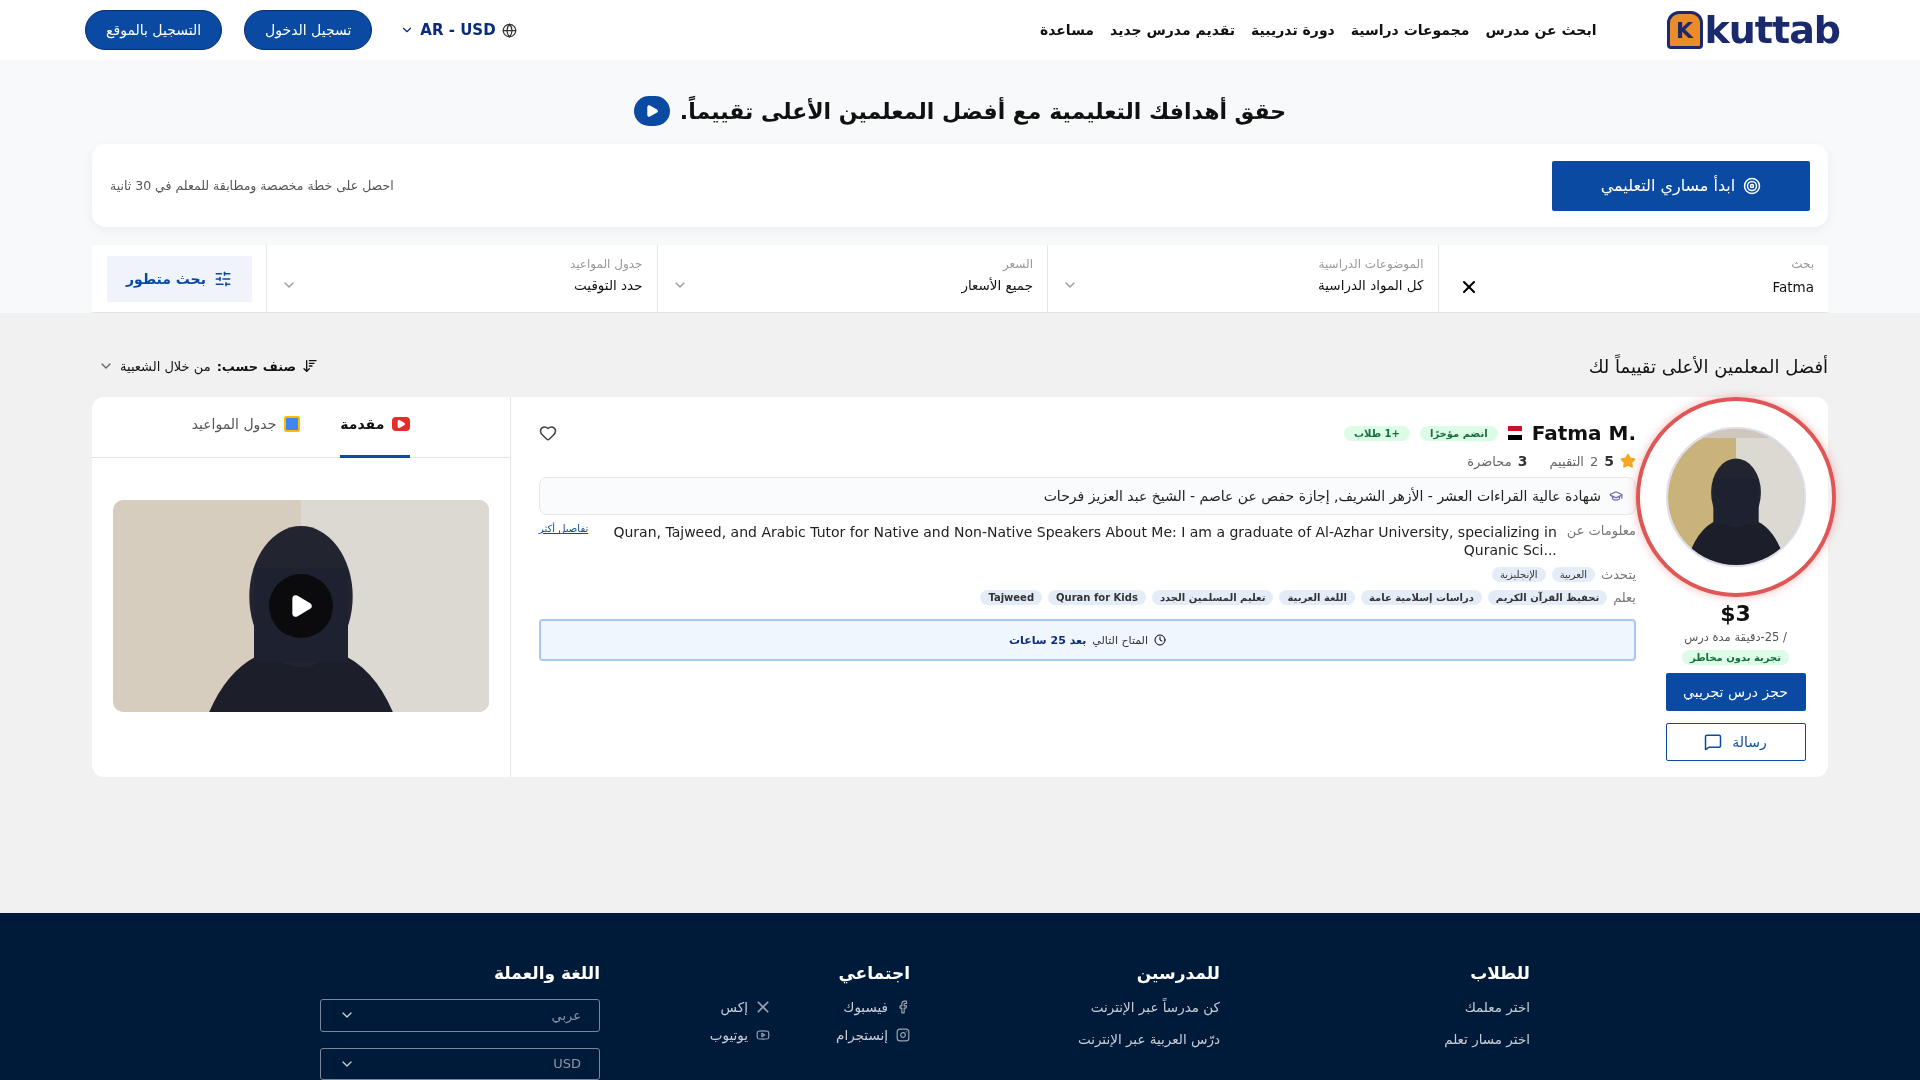 This screenshot has width=1920, height=1080. Describe the element at coordinates (1522, 461) in the screenshot. I see `lecture-count: 3` at that location.